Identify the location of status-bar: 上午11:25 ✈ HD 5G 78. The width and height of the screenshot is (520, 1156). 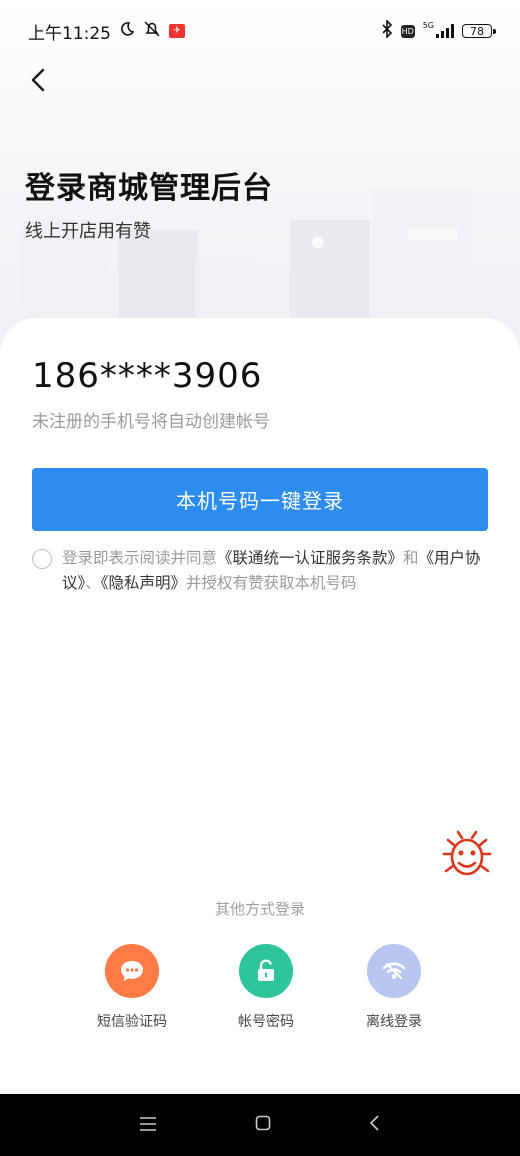
(260, 31).